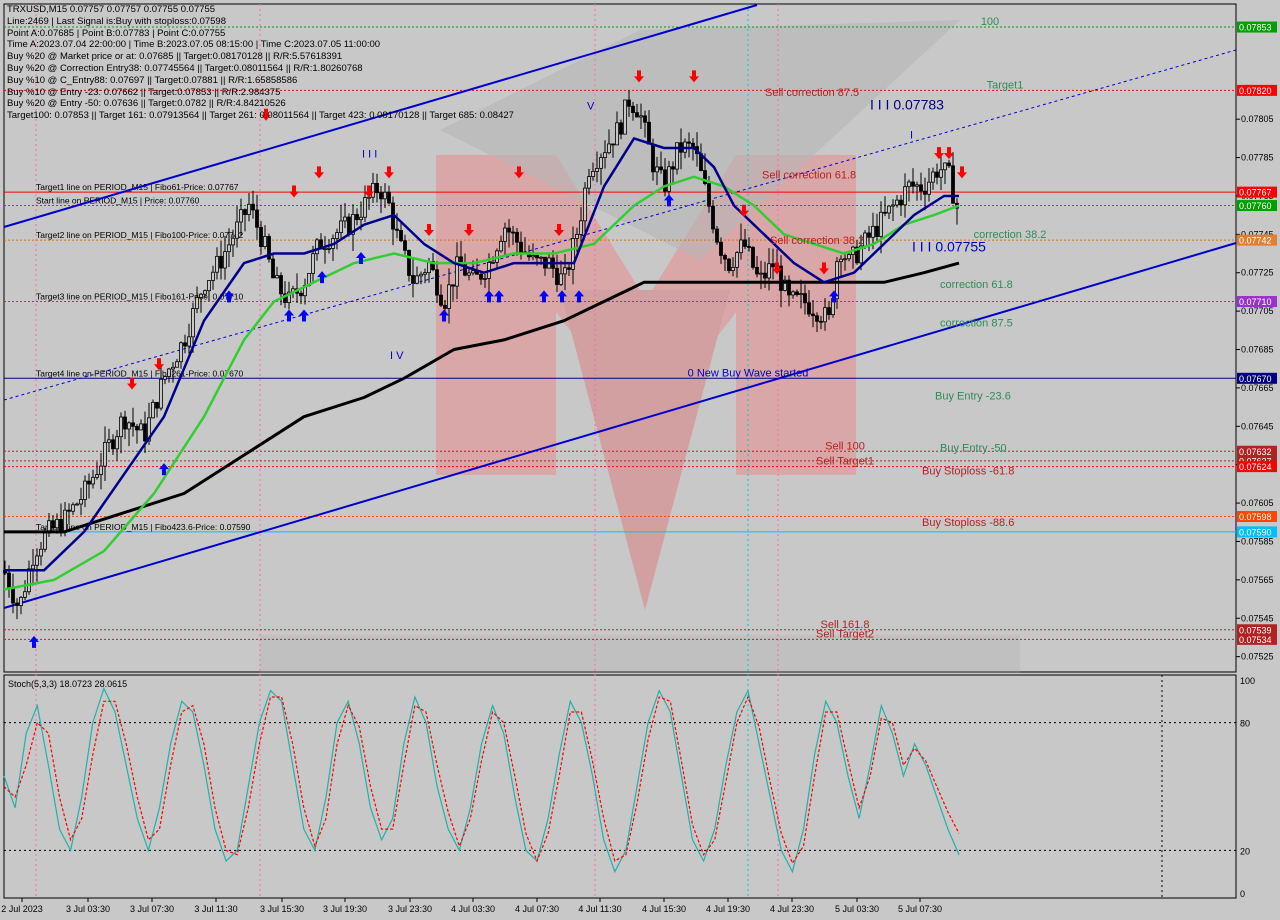 The width and height of the screenshot is (1280, 920). I want to click on chart-annotation: I I I 0.07755, so click(949, 247).